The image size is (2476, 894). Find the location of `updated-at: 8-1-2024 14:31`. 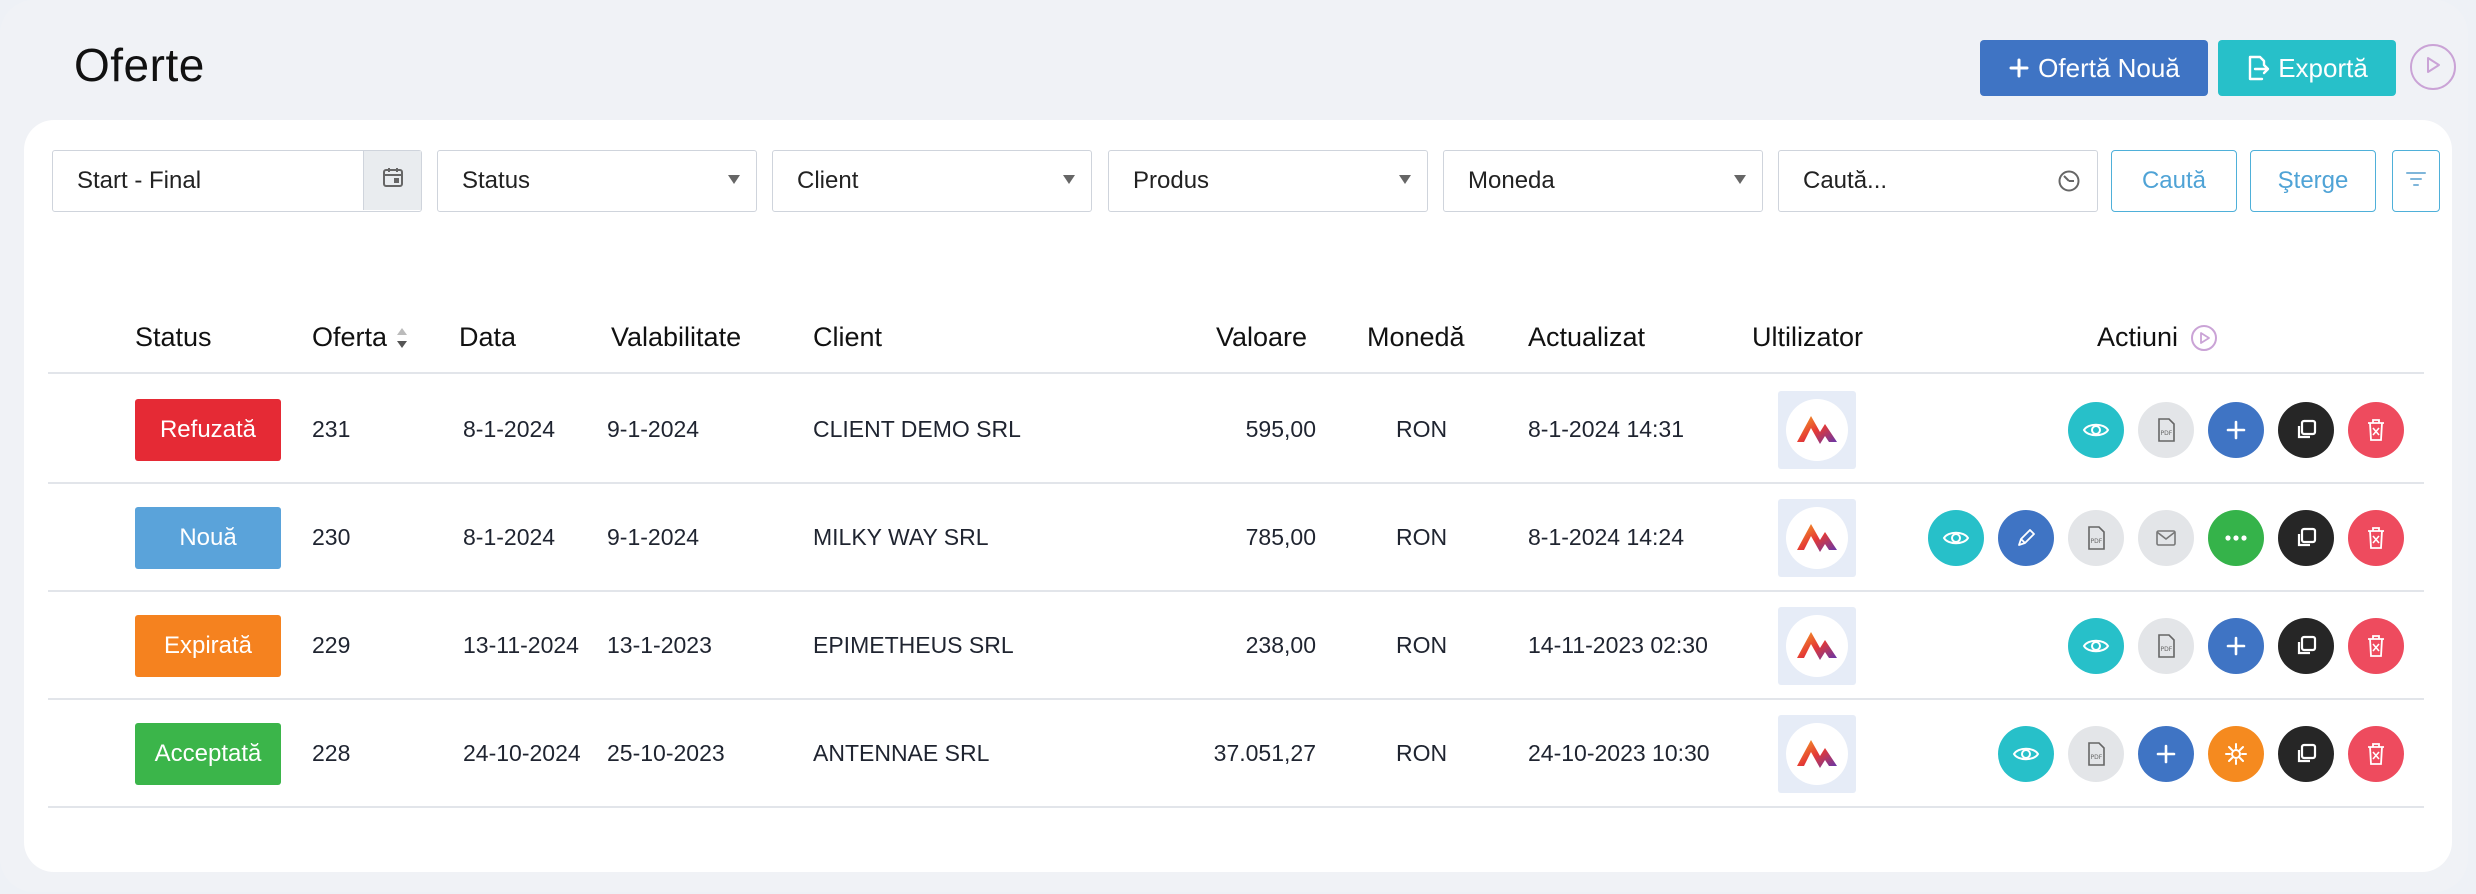

updated-at: 8-1-2024 14:31 is located at coordinates (1606, 429).